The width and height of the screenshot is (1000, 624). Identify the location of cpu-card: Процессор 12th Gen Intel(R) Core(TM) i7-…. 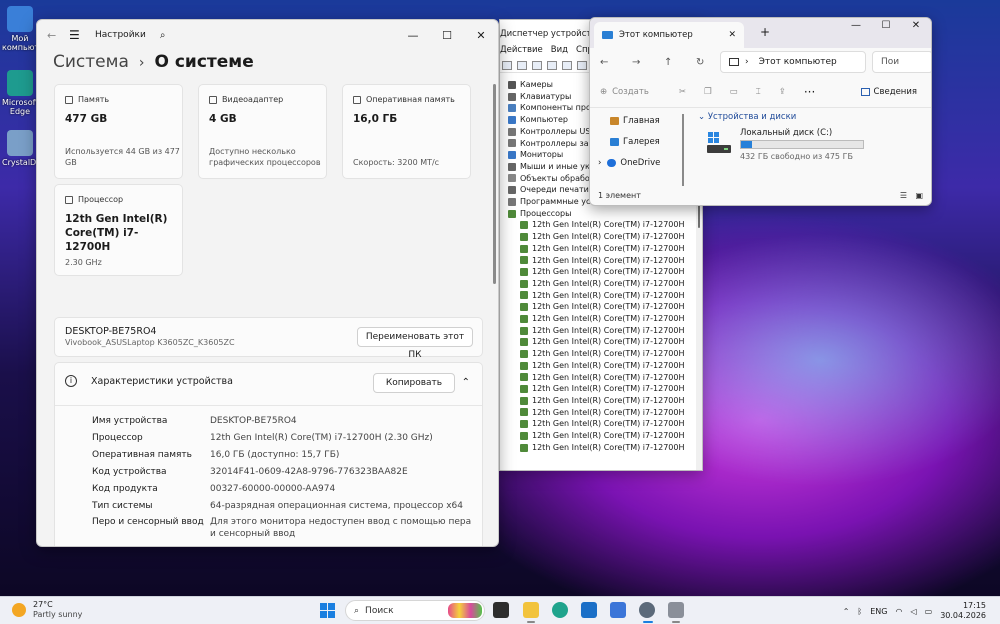
(118, 230).